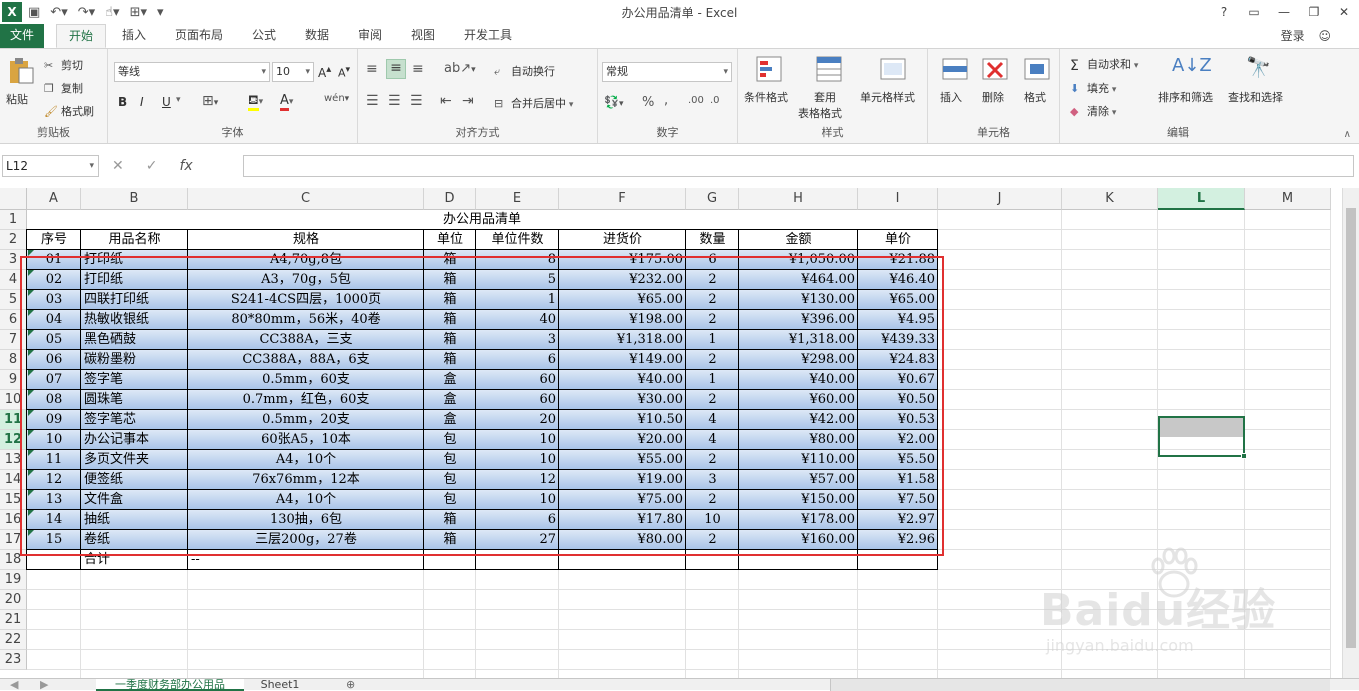  I want to click on copy-button: ❐ 复制, so click(63, 88).